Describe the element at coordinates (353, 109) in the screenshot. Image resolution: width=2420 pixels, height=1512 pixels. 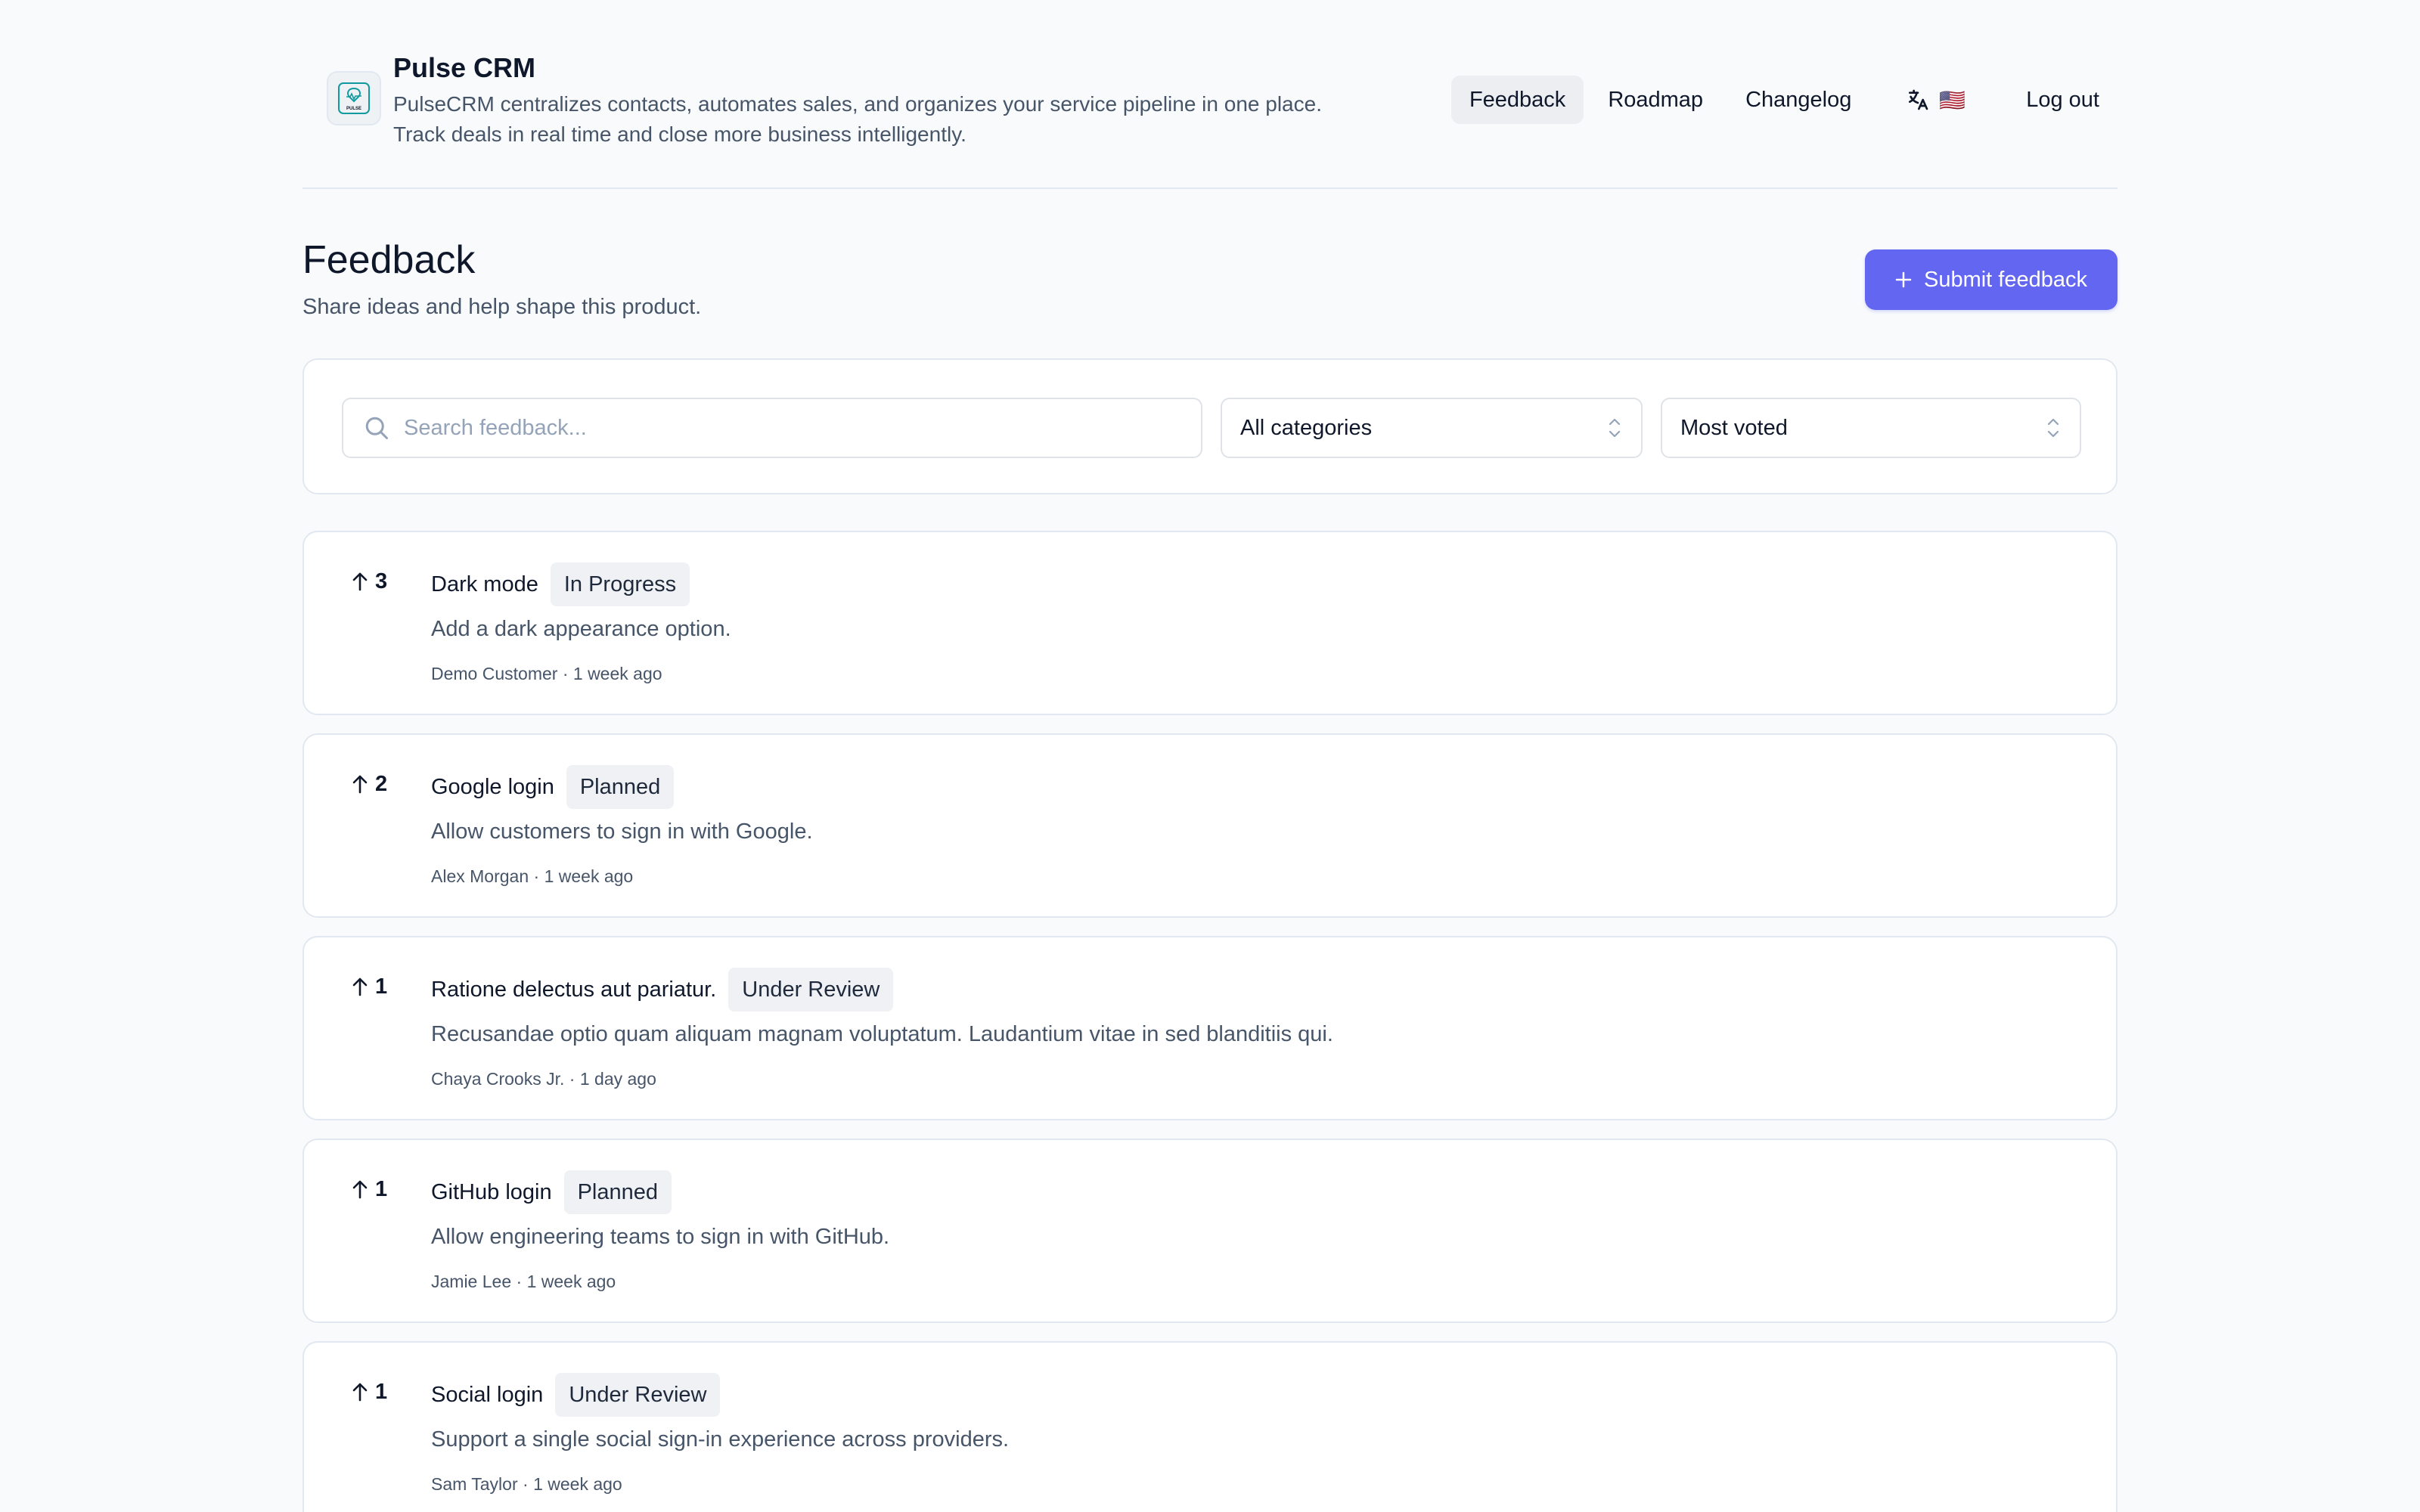
I see `logo-text: PULSE` at that location.